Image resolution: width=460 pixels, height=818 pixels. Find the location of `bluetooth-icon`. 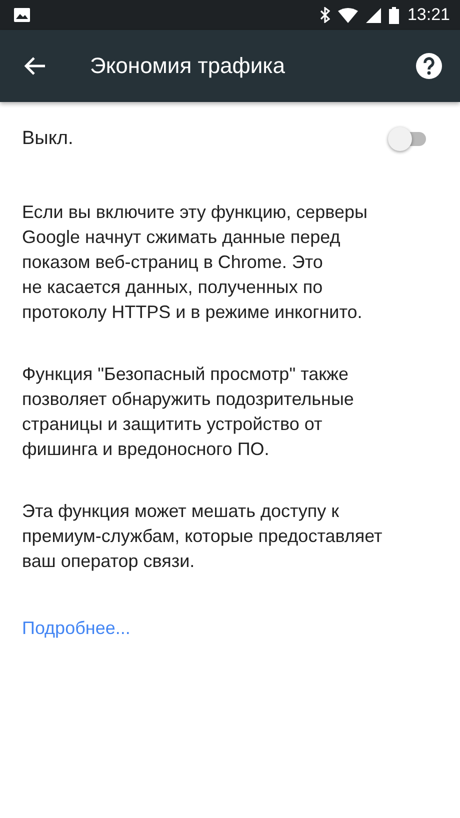

bluetooth-icon is located at coordinates (325, 15).